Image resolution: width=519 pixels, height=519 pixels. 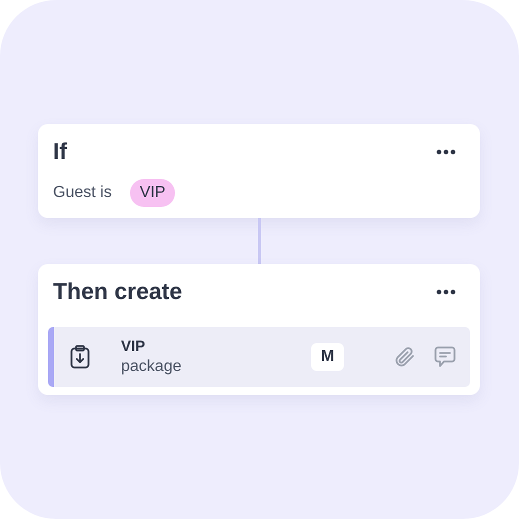 What do you see at coordinates (405, 357) in the screenshot?
I see `paperclip-icon` at bounding box center [405, 357].